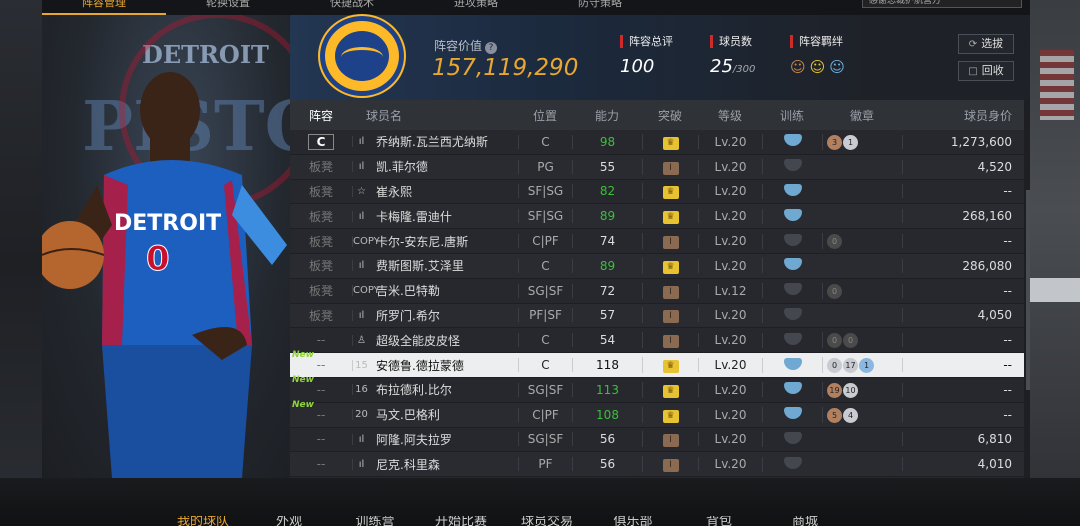 The width and height of the screenshot is (1080, 526). Describe the element at coordinates (963, 414) in the screenshot. I see `cell-player-value: --` at that location.